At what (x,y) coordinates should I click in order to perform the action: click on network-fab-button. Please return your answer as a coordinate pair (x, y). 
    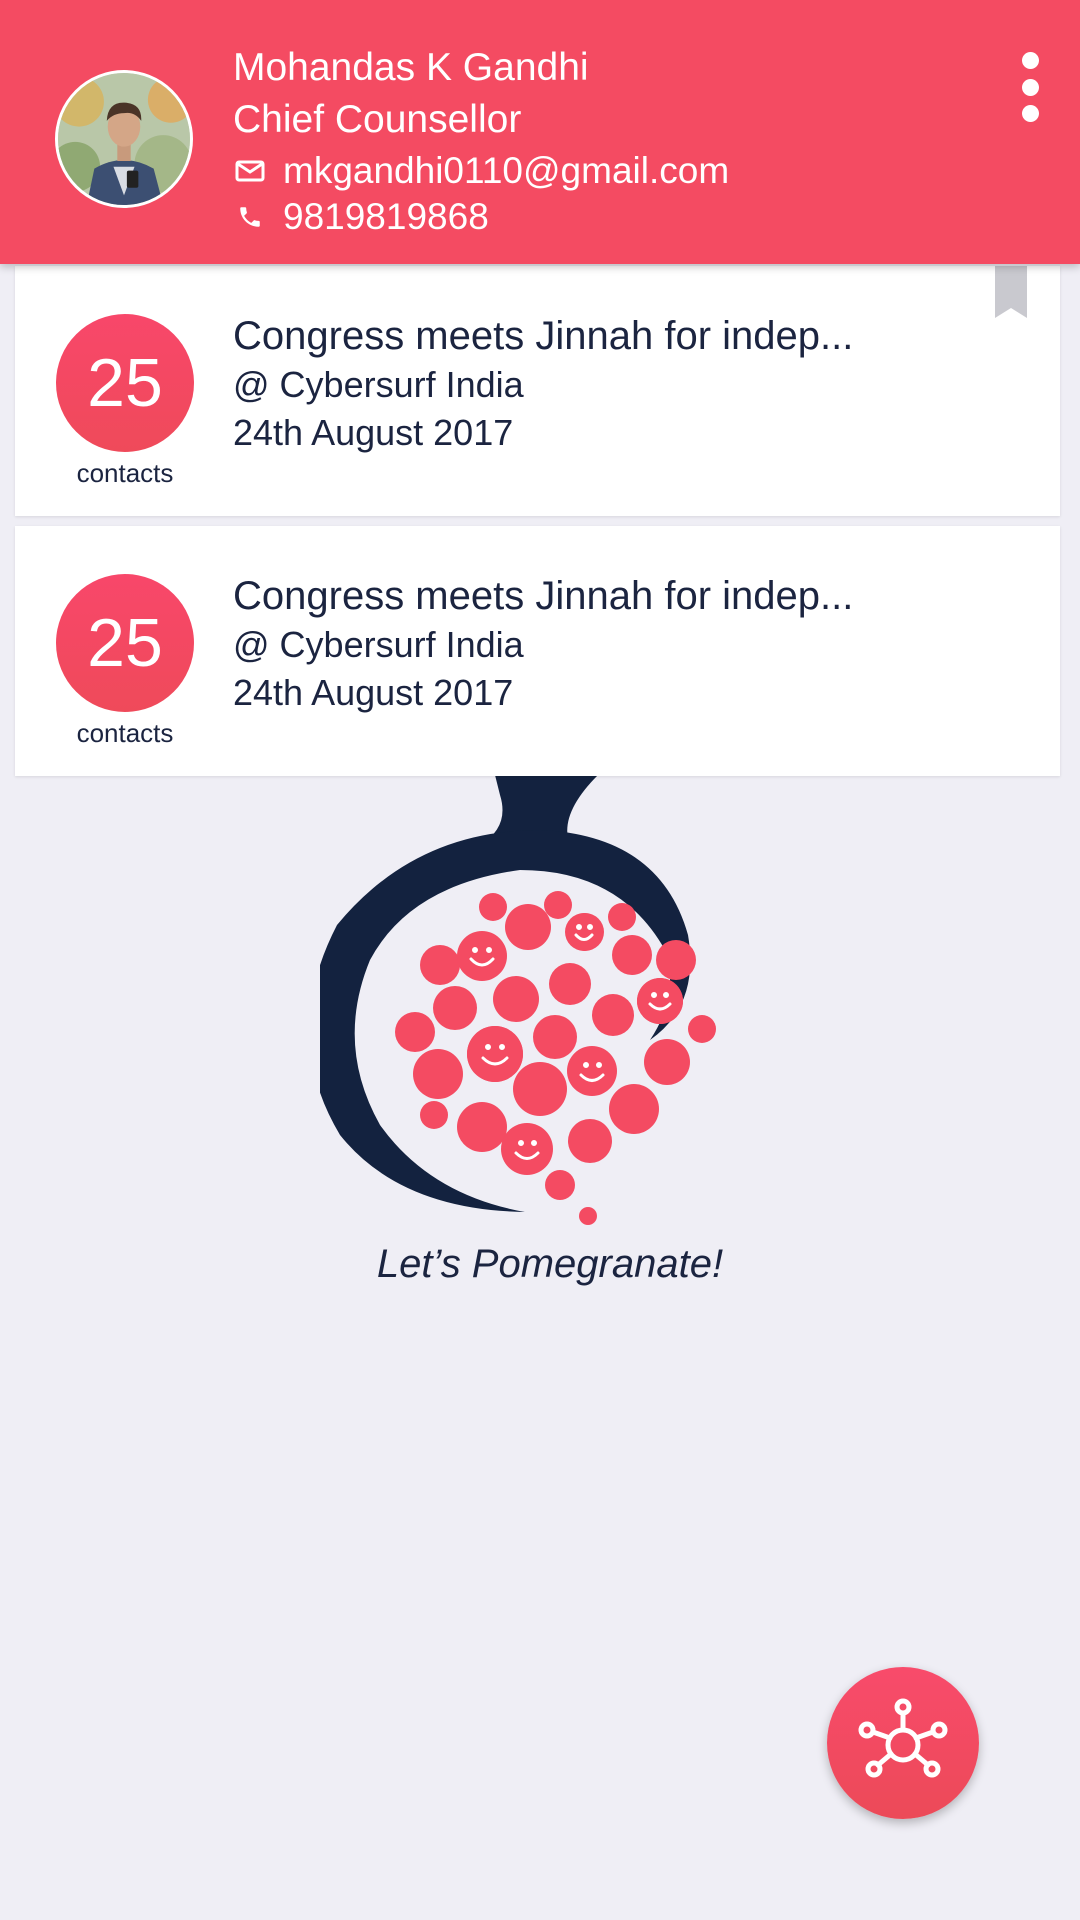
    Looking at the image, I should click on (903, 1743).